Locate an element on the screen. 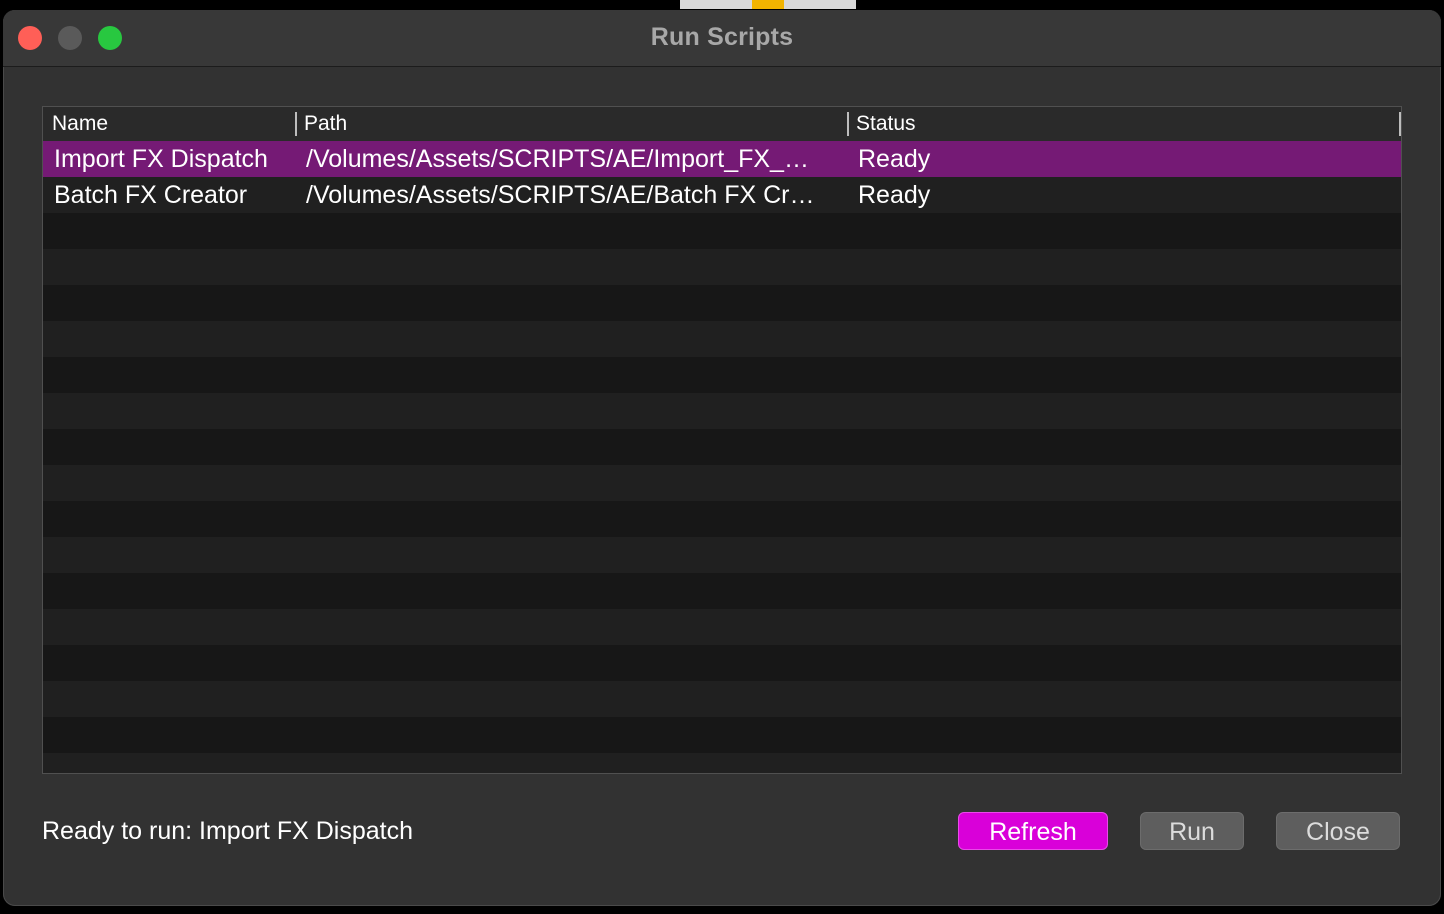  title-bar: Run Scripts is located at coordinates (722, 38).